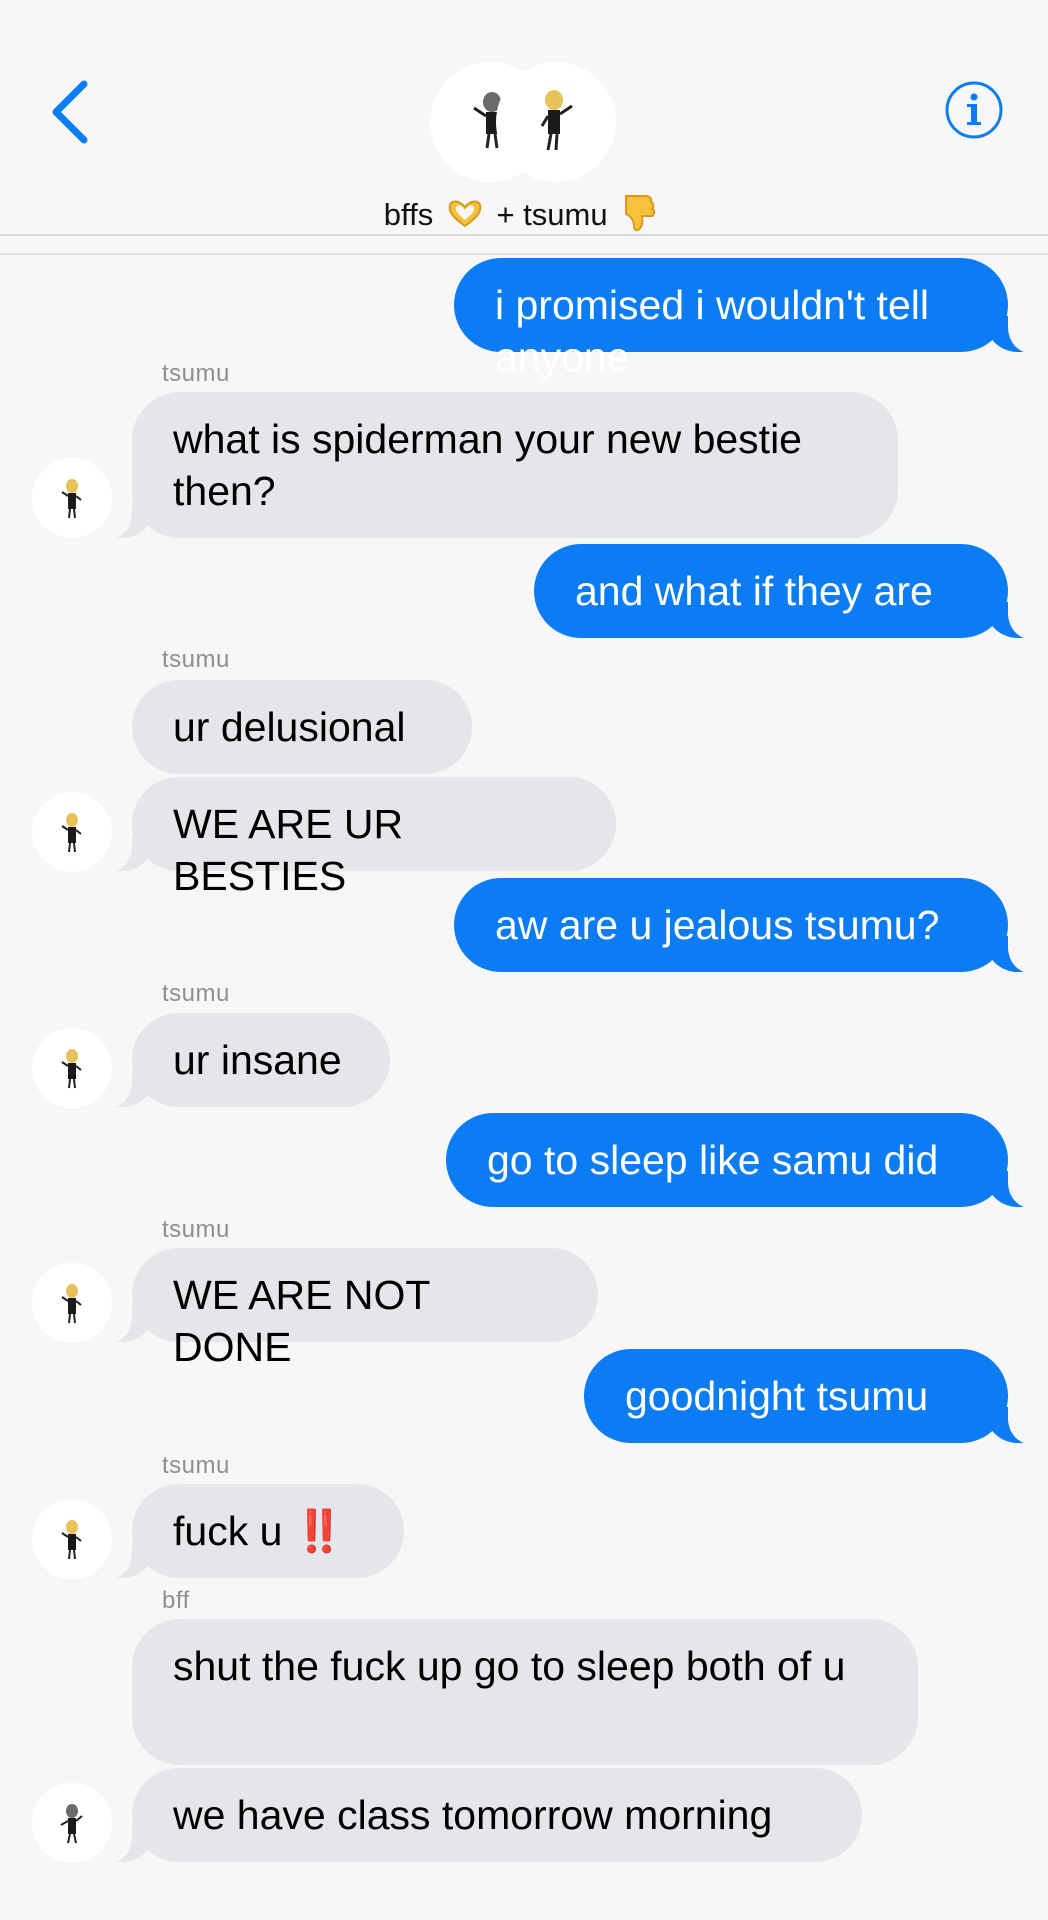  What do you see at coordinates (408, 215) in the screenshot?
I see `group-name-text: bffs` at bounding box center [408, 215].